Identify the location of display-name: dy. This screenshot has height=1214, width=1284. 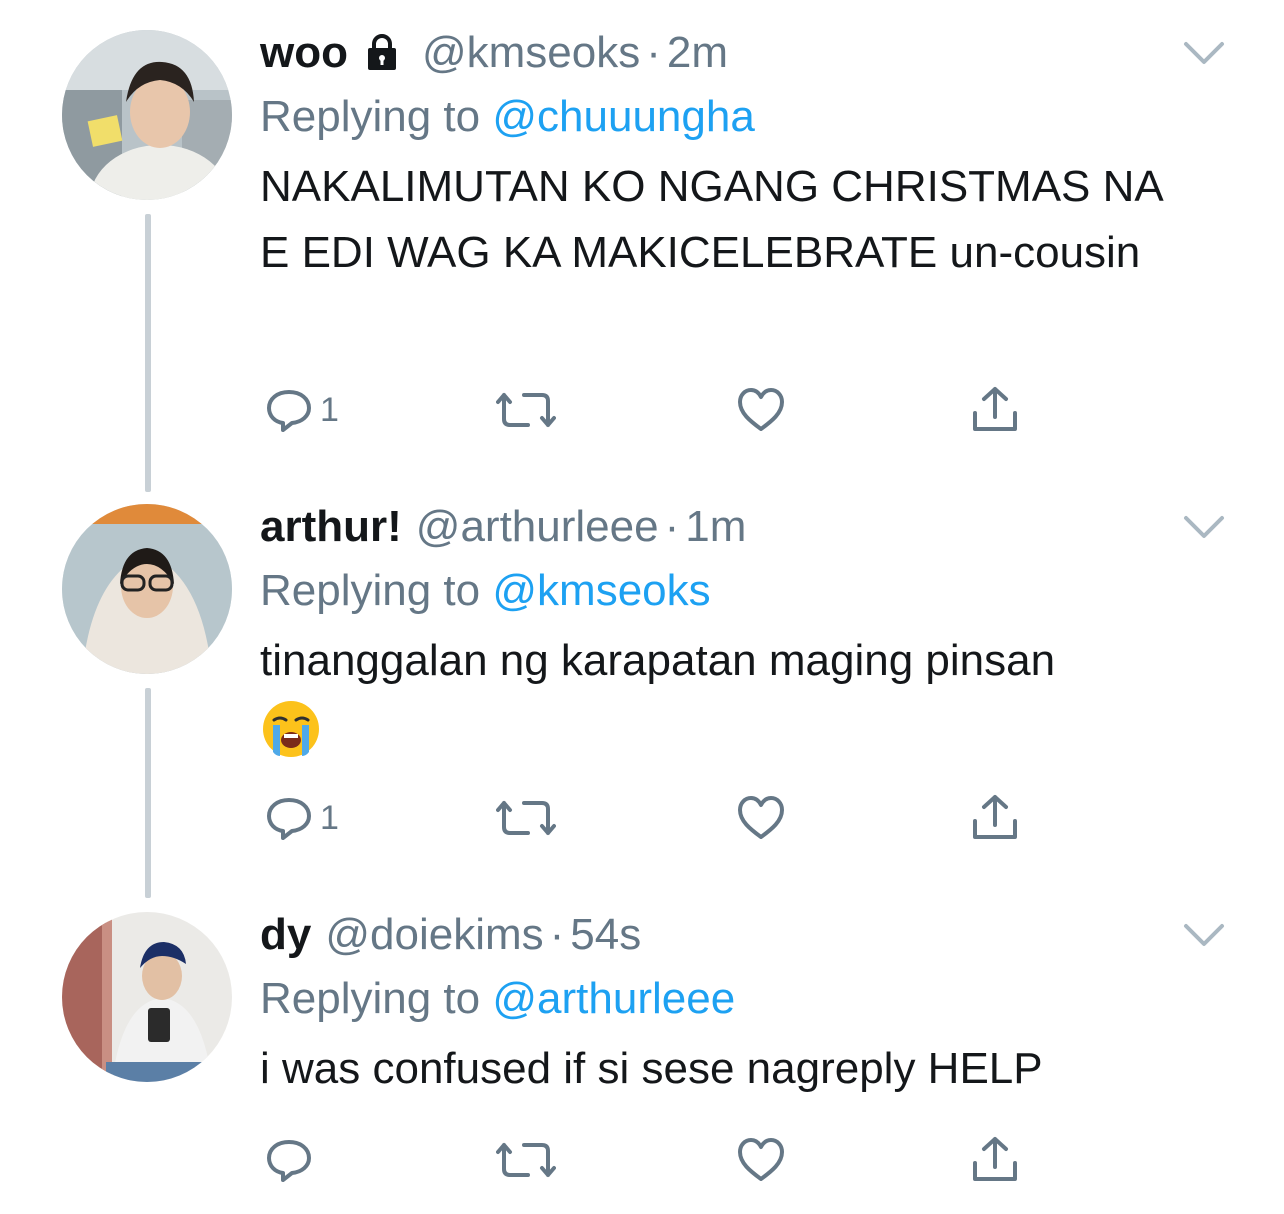
(285, 935).